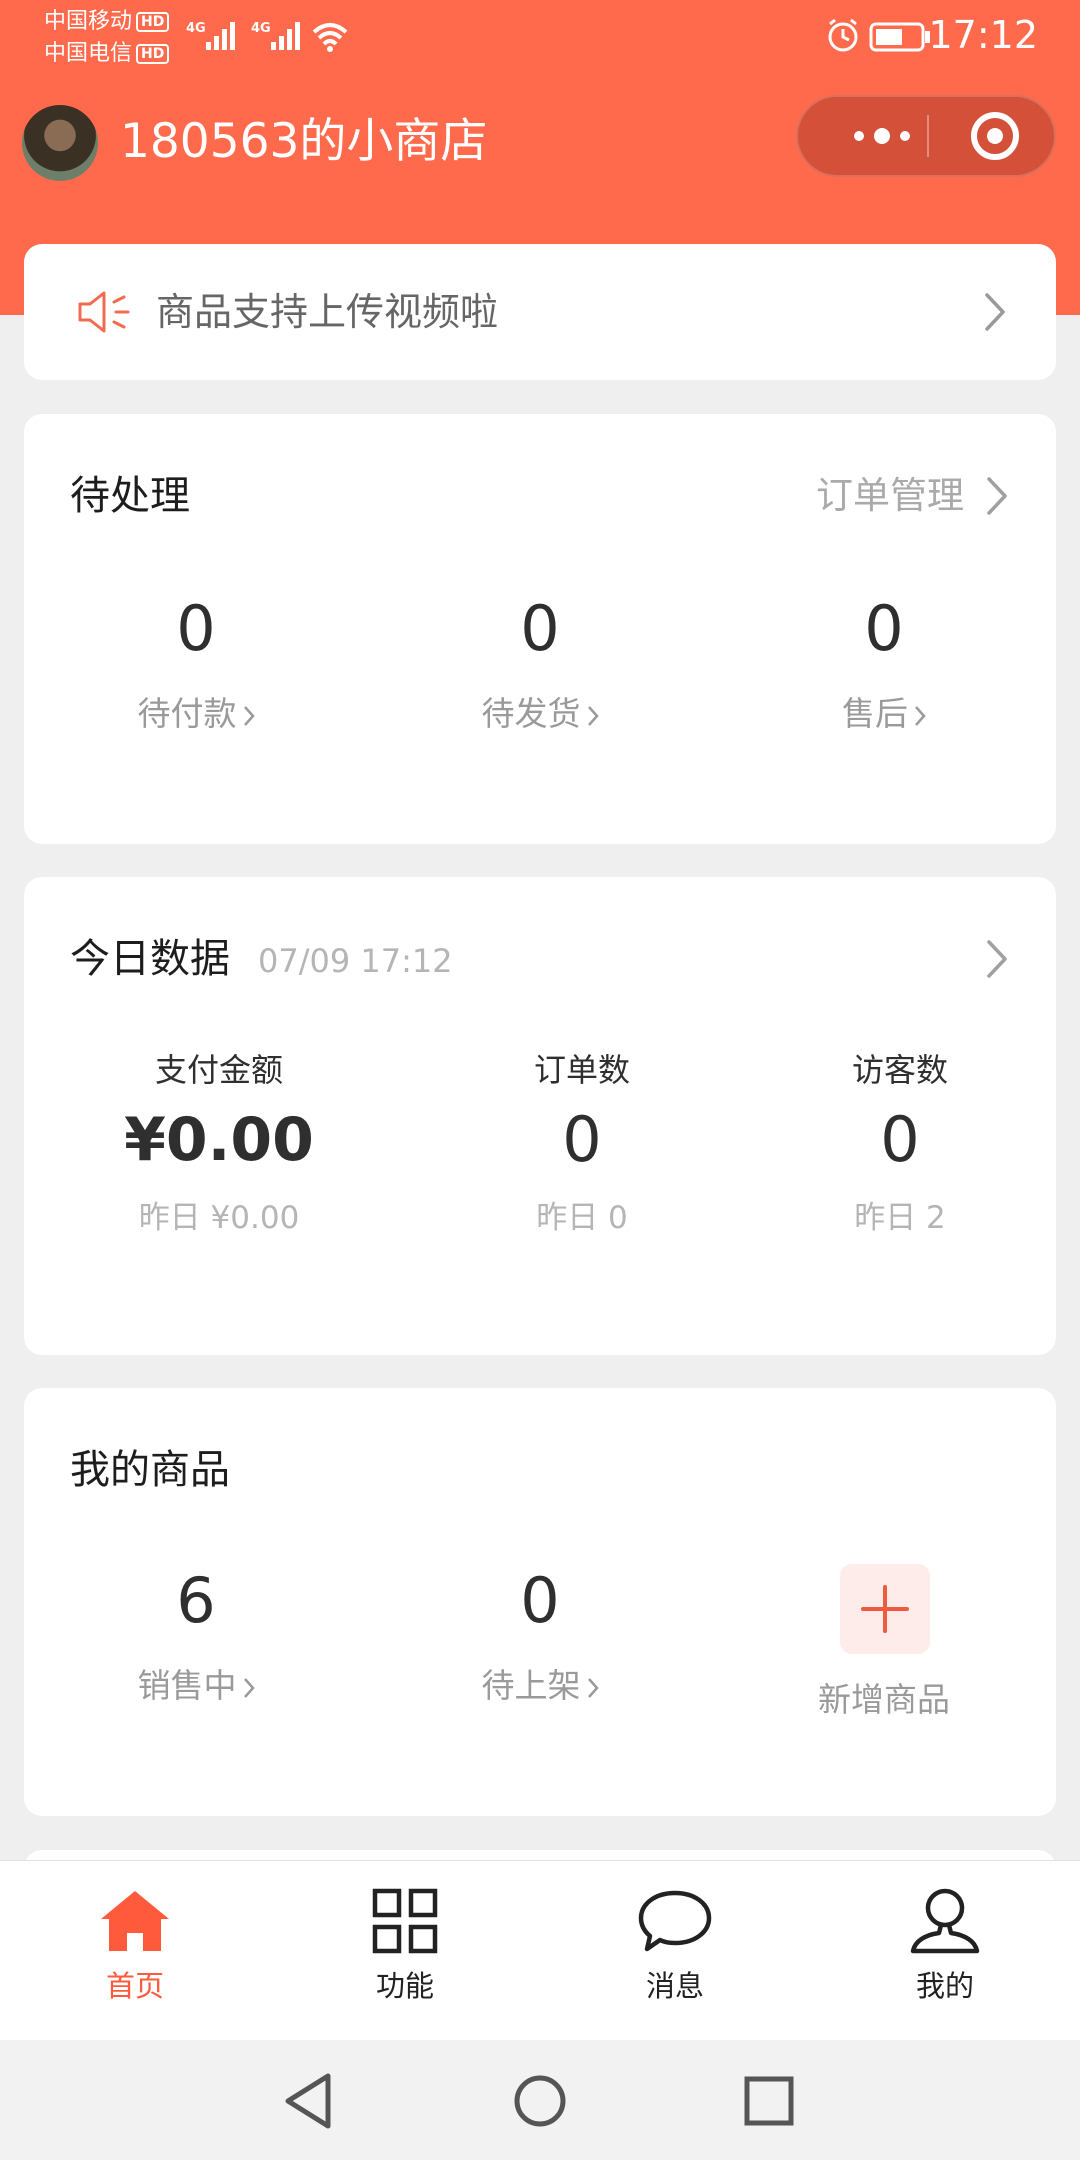  What do you see at coordinates (327, 312) in the screenshot?
I see `notice-text: 商品支持上传视频啦` at bounding box center [327, 312].